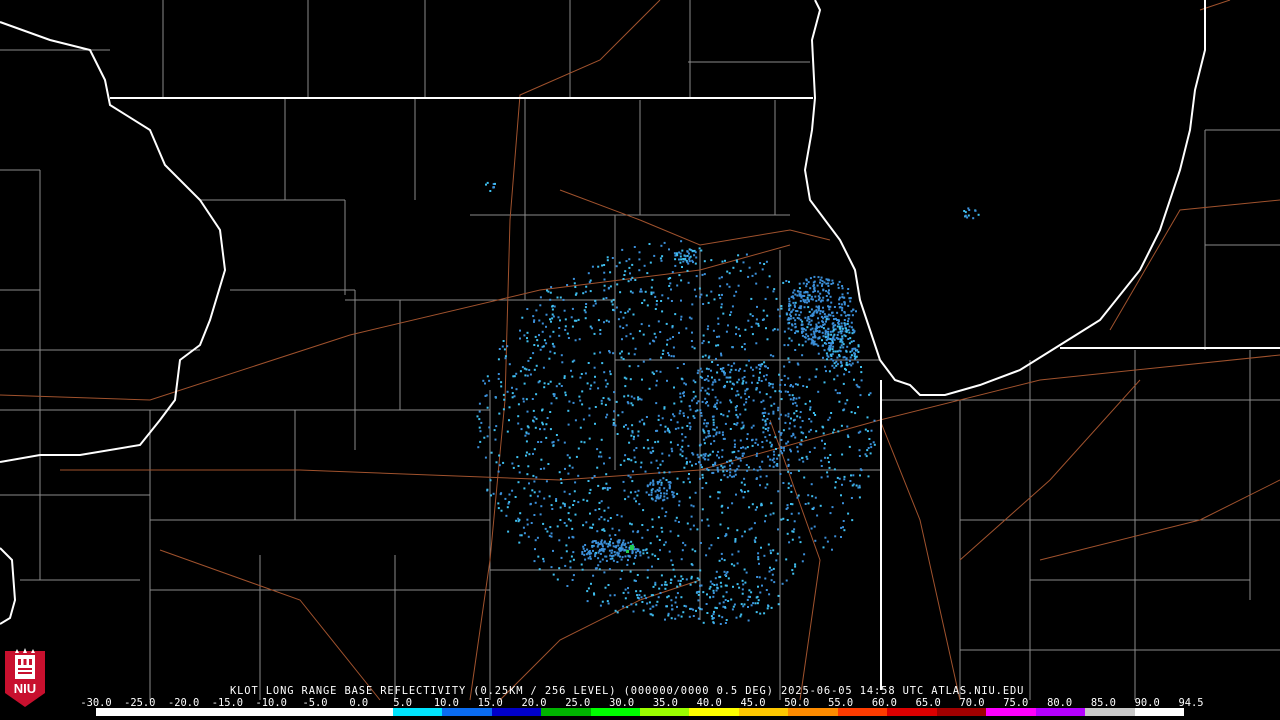 Image resolution: width=1280 pixels, height=720 pixels. What do you see at coordinates (25, 677) in the screenshot?
I see `niu-logo: NIU` at bounding box center [25, 677].